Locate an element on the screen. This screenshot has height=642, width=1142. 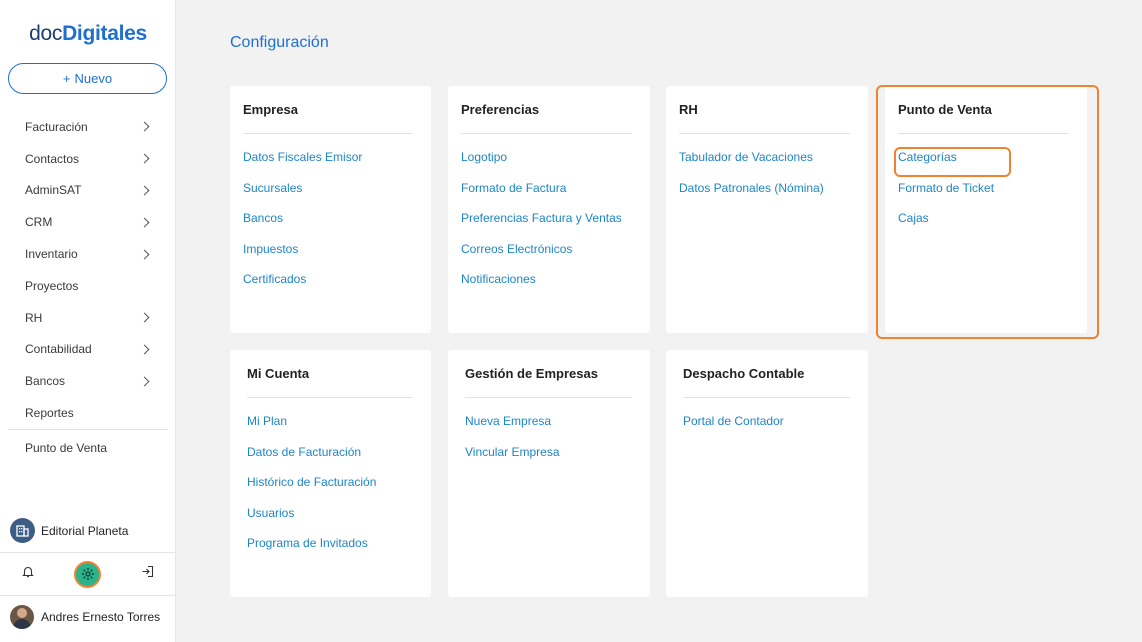
plus-icon: + is located at coordinates (66, 78).